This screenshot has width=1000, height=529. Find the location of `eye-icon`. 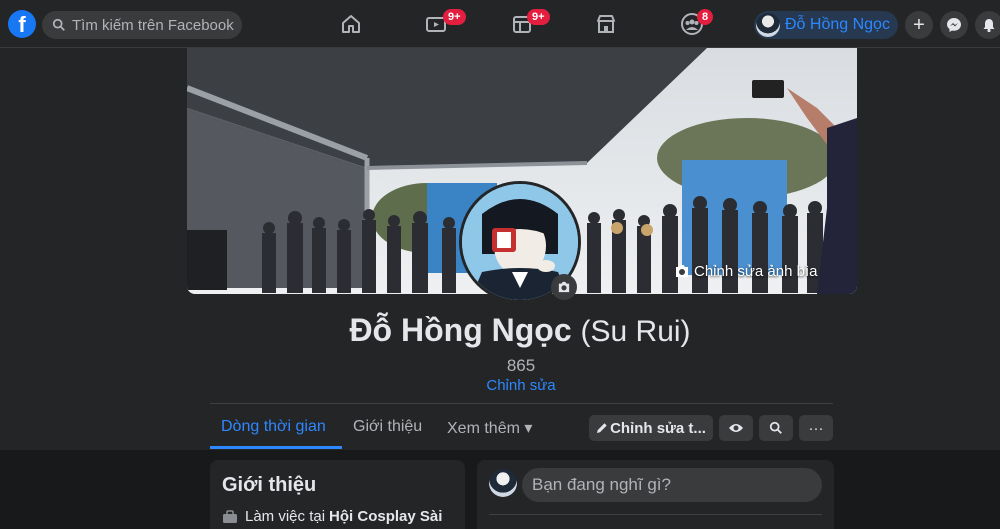

eye-icon is located at coordinates (736, 428).